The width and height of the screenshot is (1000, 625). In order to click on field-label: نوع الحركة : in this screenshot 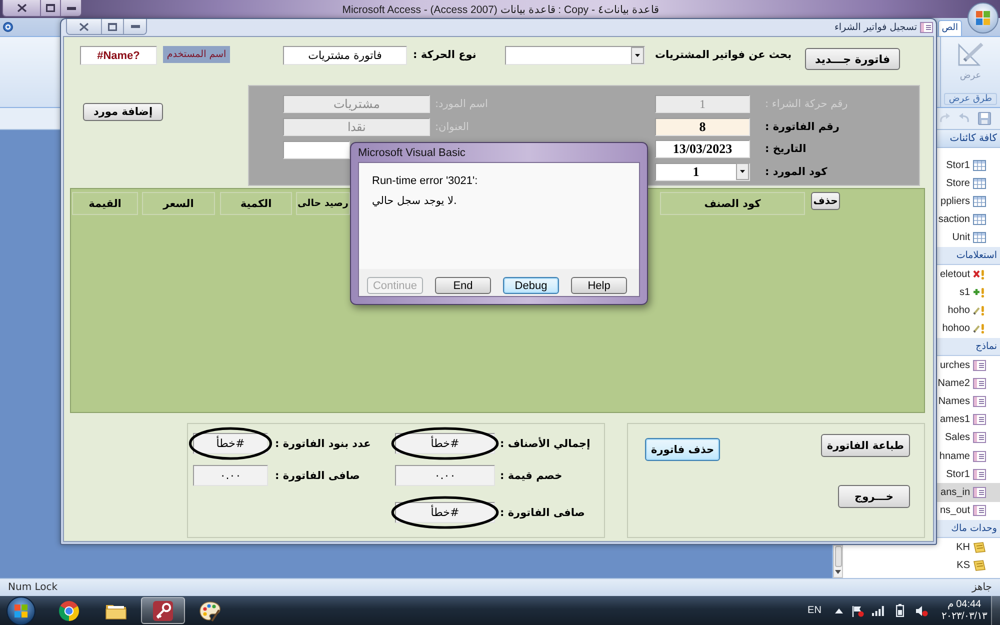, I will do `click(445, 55)`.